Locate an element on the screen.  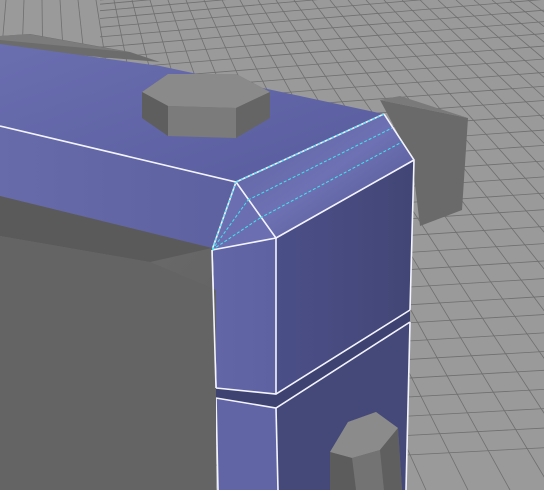
post-front-face is located at coordinates (244, 316).